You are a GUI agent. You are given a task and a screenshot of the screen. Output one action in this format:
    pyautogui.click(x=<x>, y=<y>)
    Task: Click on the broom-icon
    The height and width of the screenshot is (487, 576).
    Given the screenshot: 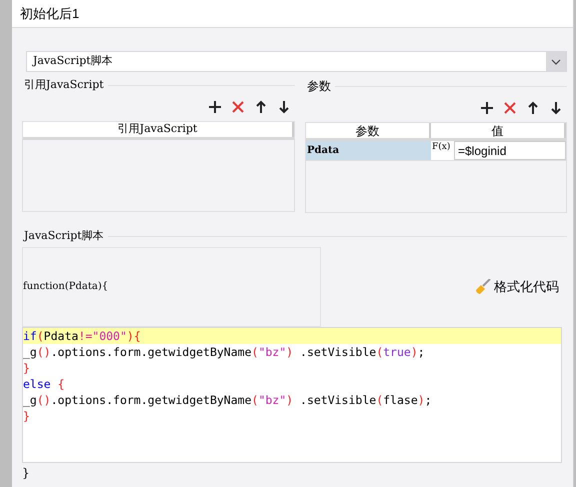 What is the action you would take?
    pyautogui.click(x=483, y=286)
    